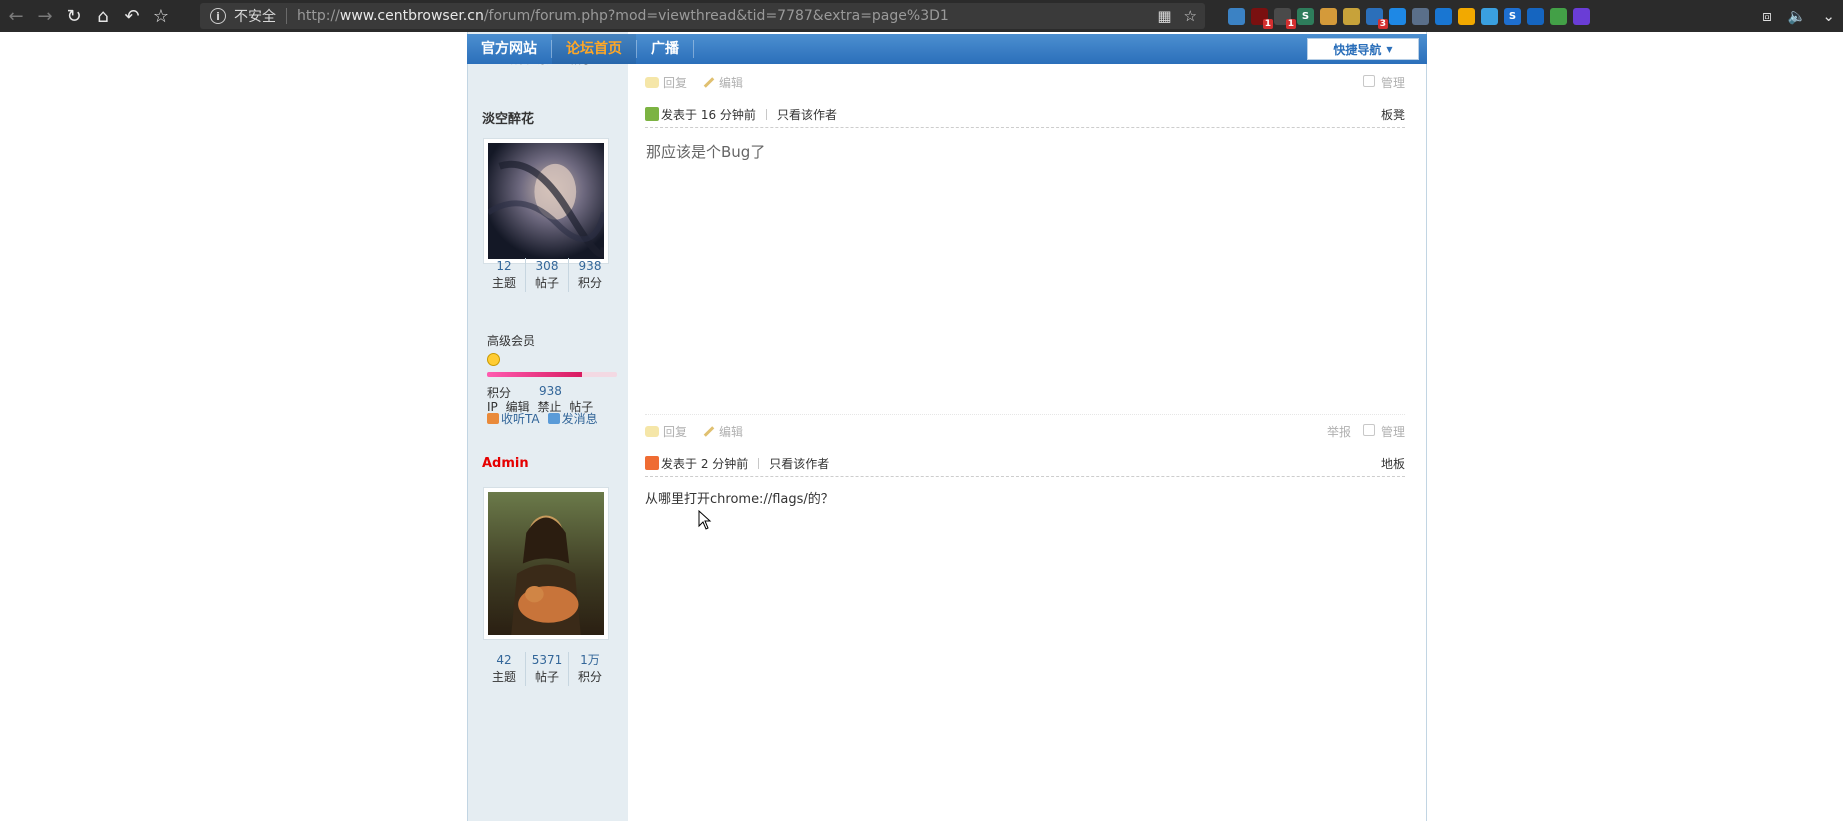 The width and height of the screenshot is (1843, 821). What do you see at coordinates (518, 407) in the screenshot?
I see `edit-link: 编辑` at bounding box center [518, 407].